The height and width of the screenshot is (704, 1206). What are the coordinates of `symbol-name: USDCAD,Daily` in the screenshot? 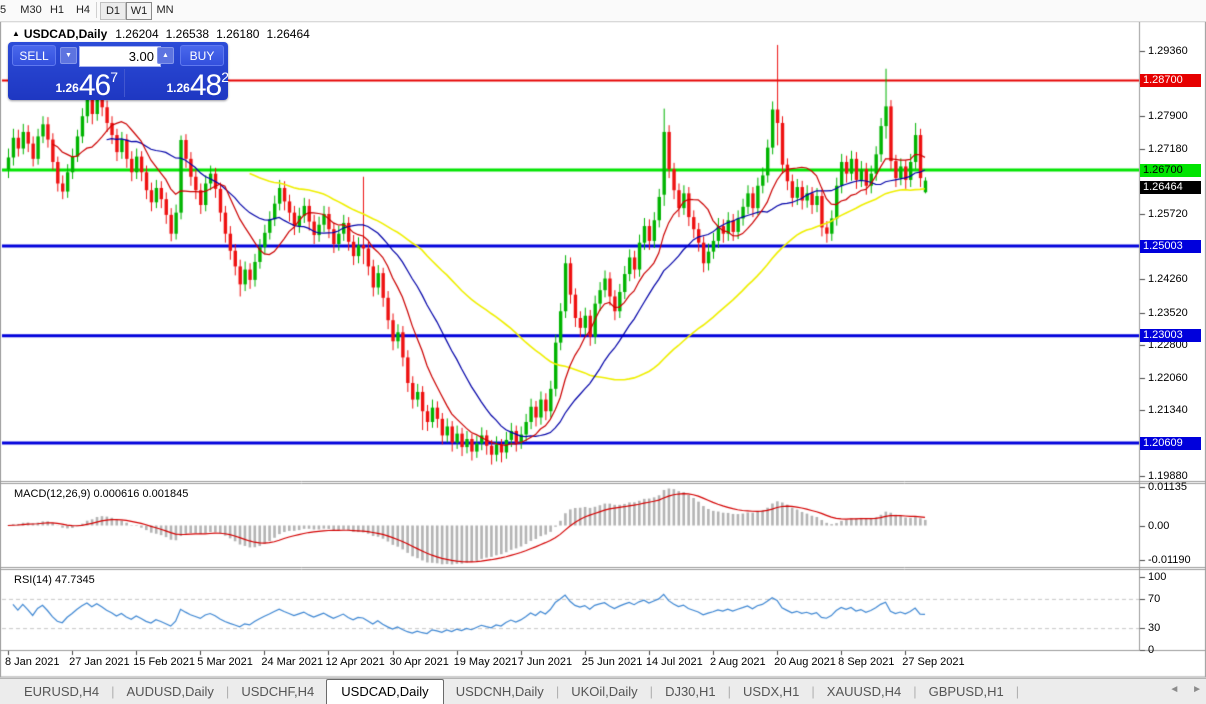 It's located at (65, 34).